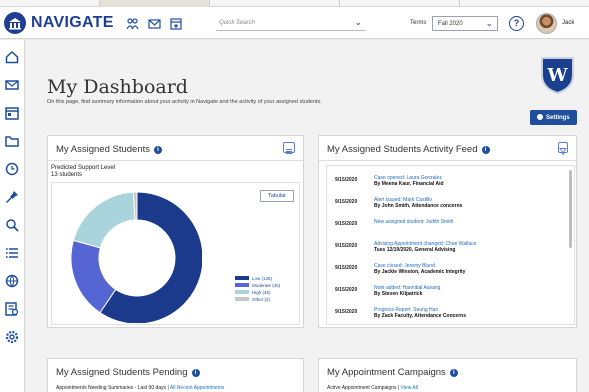 The image size is (589, 392). I want to click on card-title: My Assigned Students Activity Feed i, so click(408, 149).